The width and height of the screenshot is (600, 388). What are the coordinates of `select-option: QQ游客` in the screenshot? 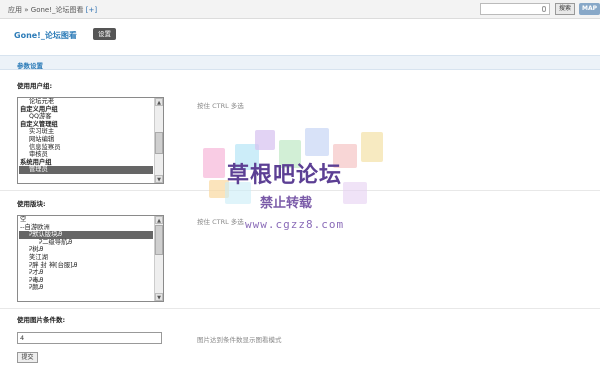 It's located at (86, 117).